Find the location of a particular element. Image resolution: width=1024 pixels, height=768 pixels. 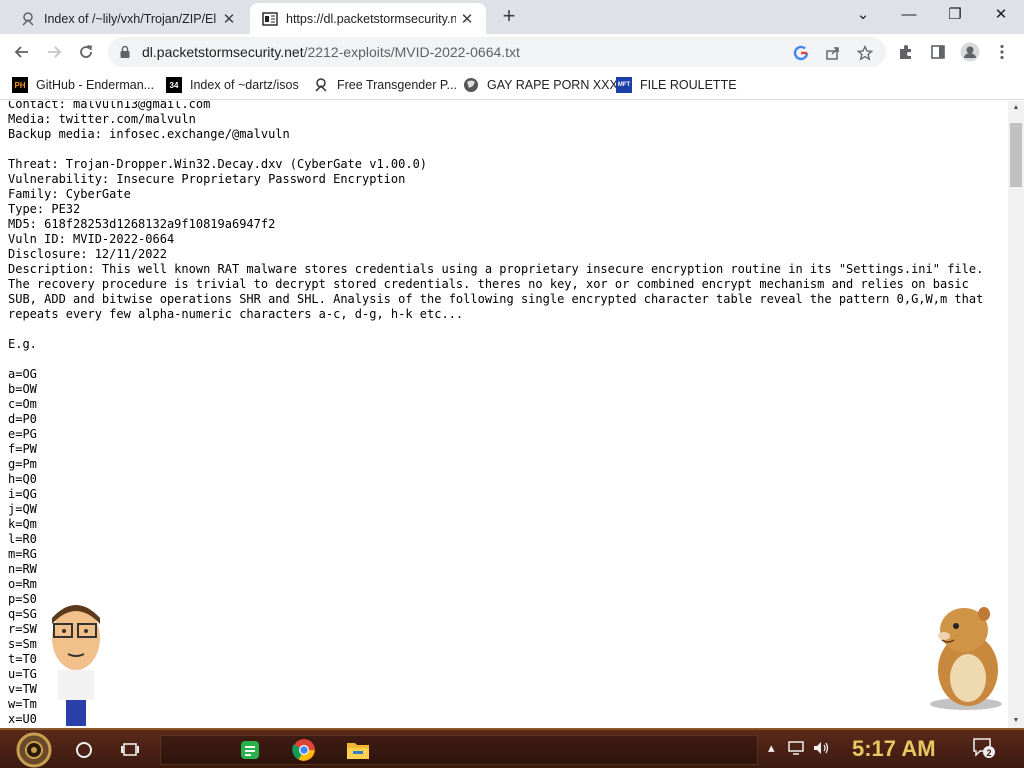

text-line: u=TG is located at coordinates (22, 674).